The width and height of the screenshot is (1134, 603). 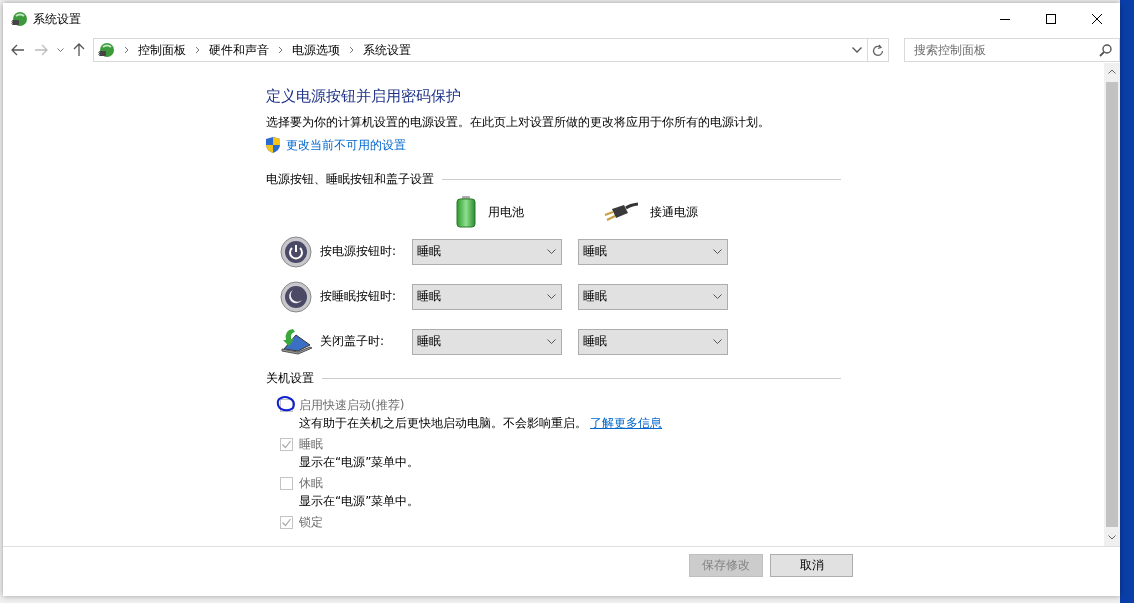 I want to click on laptop-icon, so click(x=297, y=341).